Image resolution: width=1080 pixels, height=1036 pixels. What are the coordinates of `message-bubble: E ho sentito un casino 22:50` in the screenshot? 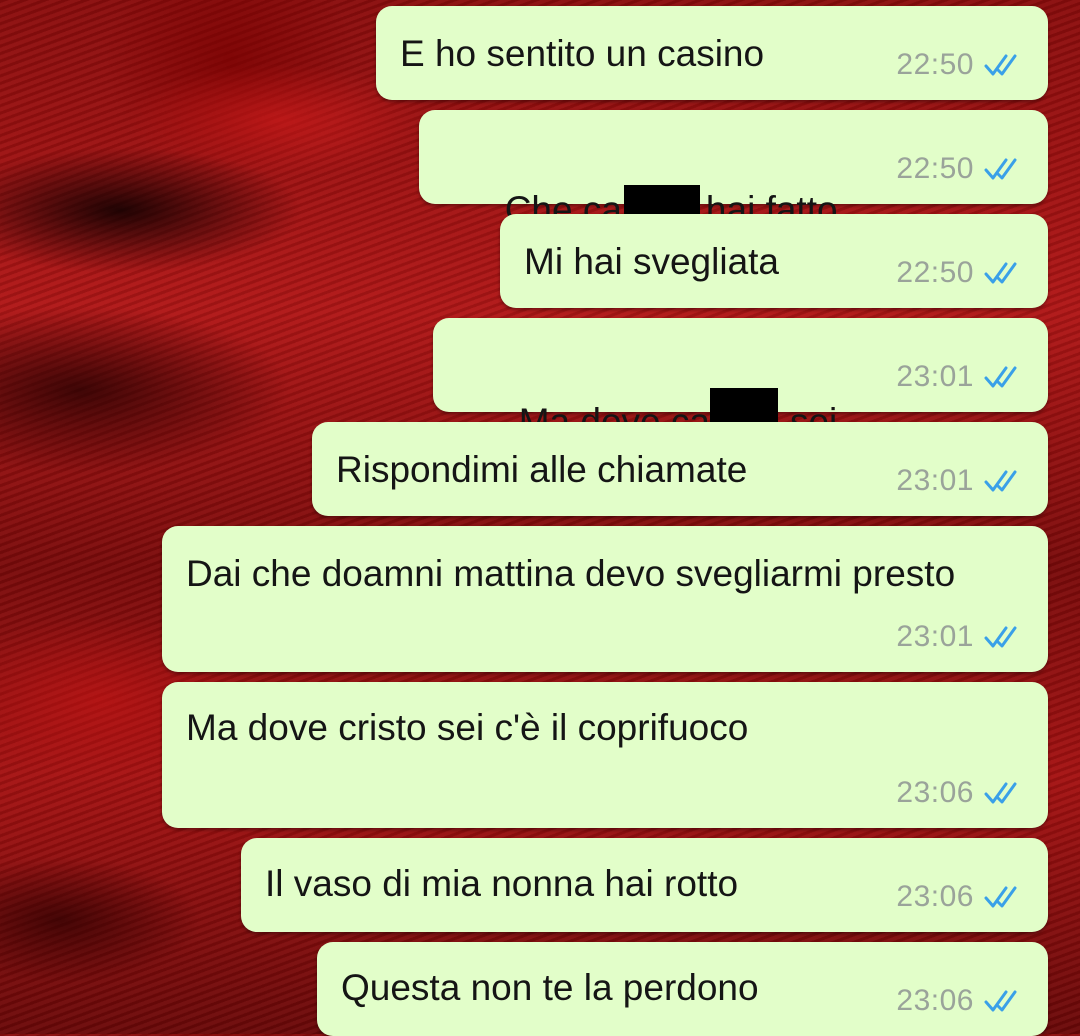 It's located at (712, 53).